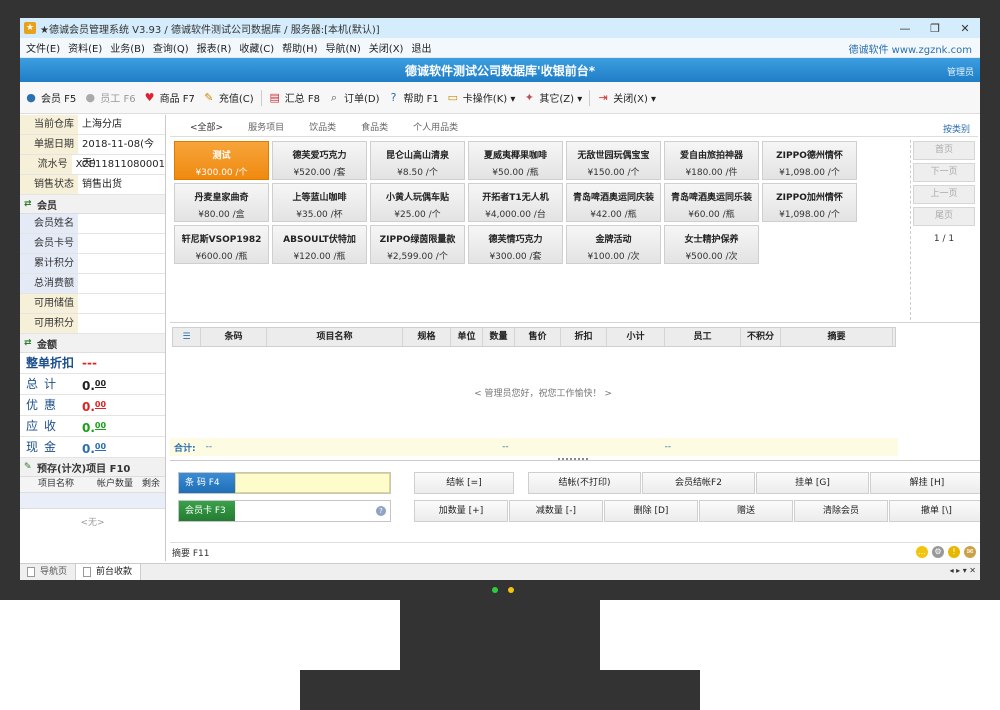  What do you see at coordinates (552, 97) in the screenshot?
I see `other-button: ✦ 其它(Z) ▾` at bounding box center [552, 97].